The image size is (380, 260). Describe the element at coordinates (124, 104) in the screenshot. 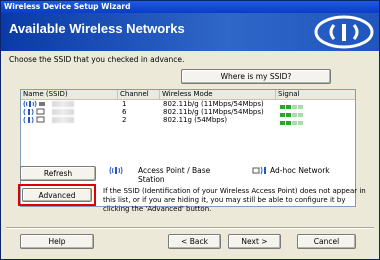

I see `channel-cell: 1` at that location.